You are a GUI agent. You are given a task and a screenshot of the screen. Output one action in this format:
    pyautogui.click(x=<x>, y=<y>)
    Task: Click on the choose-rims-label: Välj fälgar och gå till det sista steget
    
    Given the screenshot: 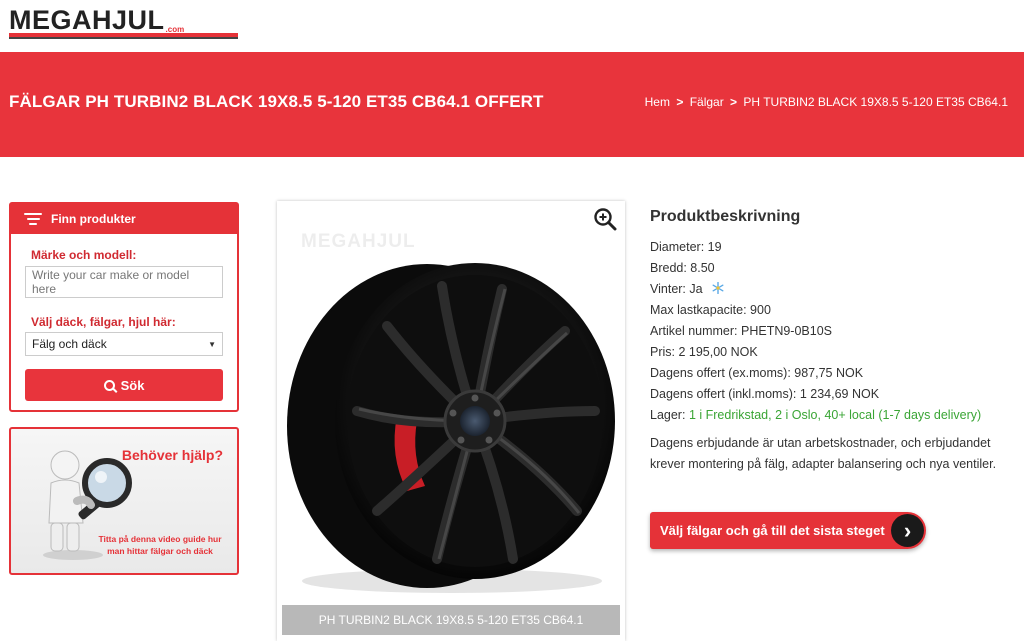 What is the action you would take?
    pyautogui.click(x=772, y=530)
    